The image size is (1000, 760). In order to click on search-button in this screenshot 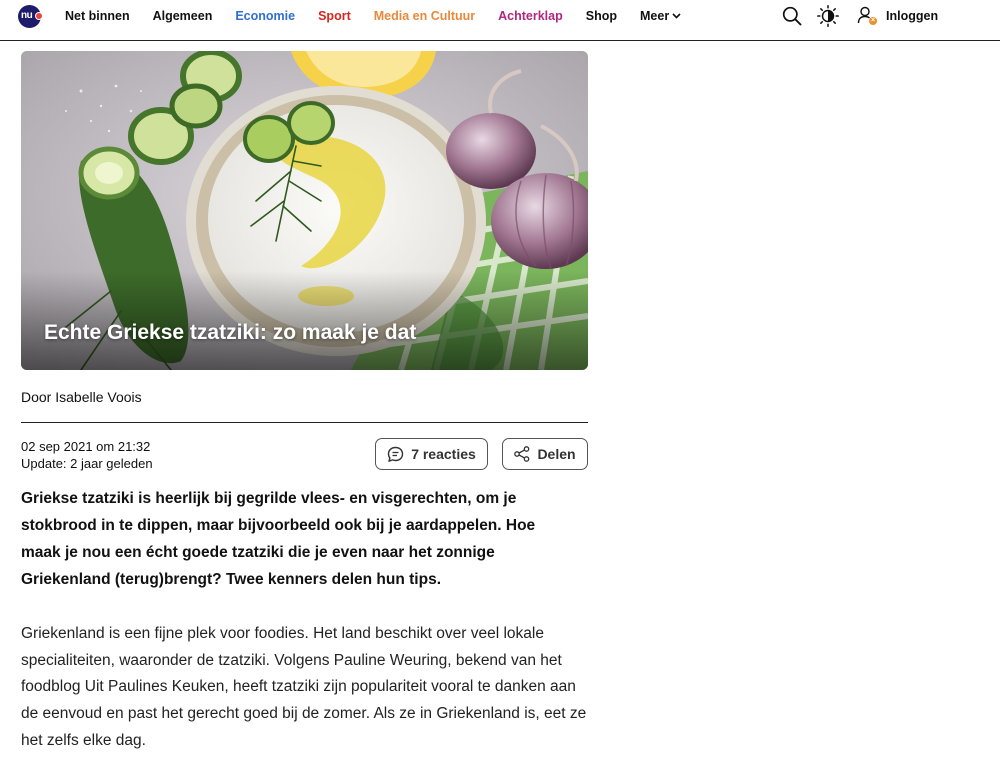, I will do `click(792, 16)`.